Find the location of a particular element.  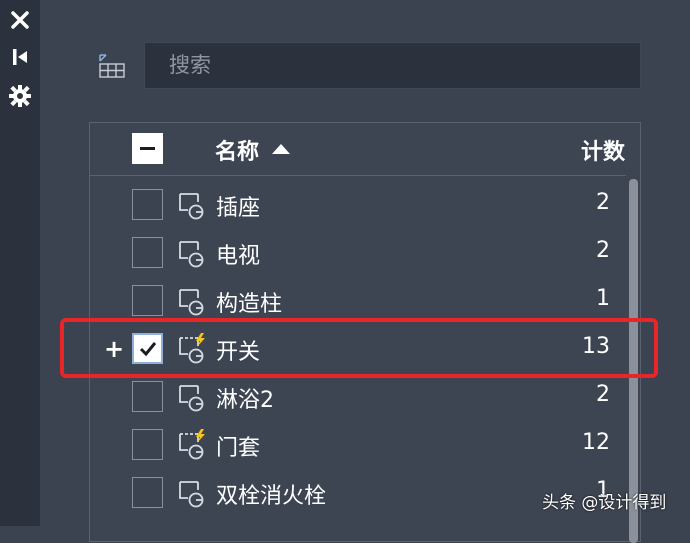

row-name: 淋浴2 is located at coordinates (245, 400).